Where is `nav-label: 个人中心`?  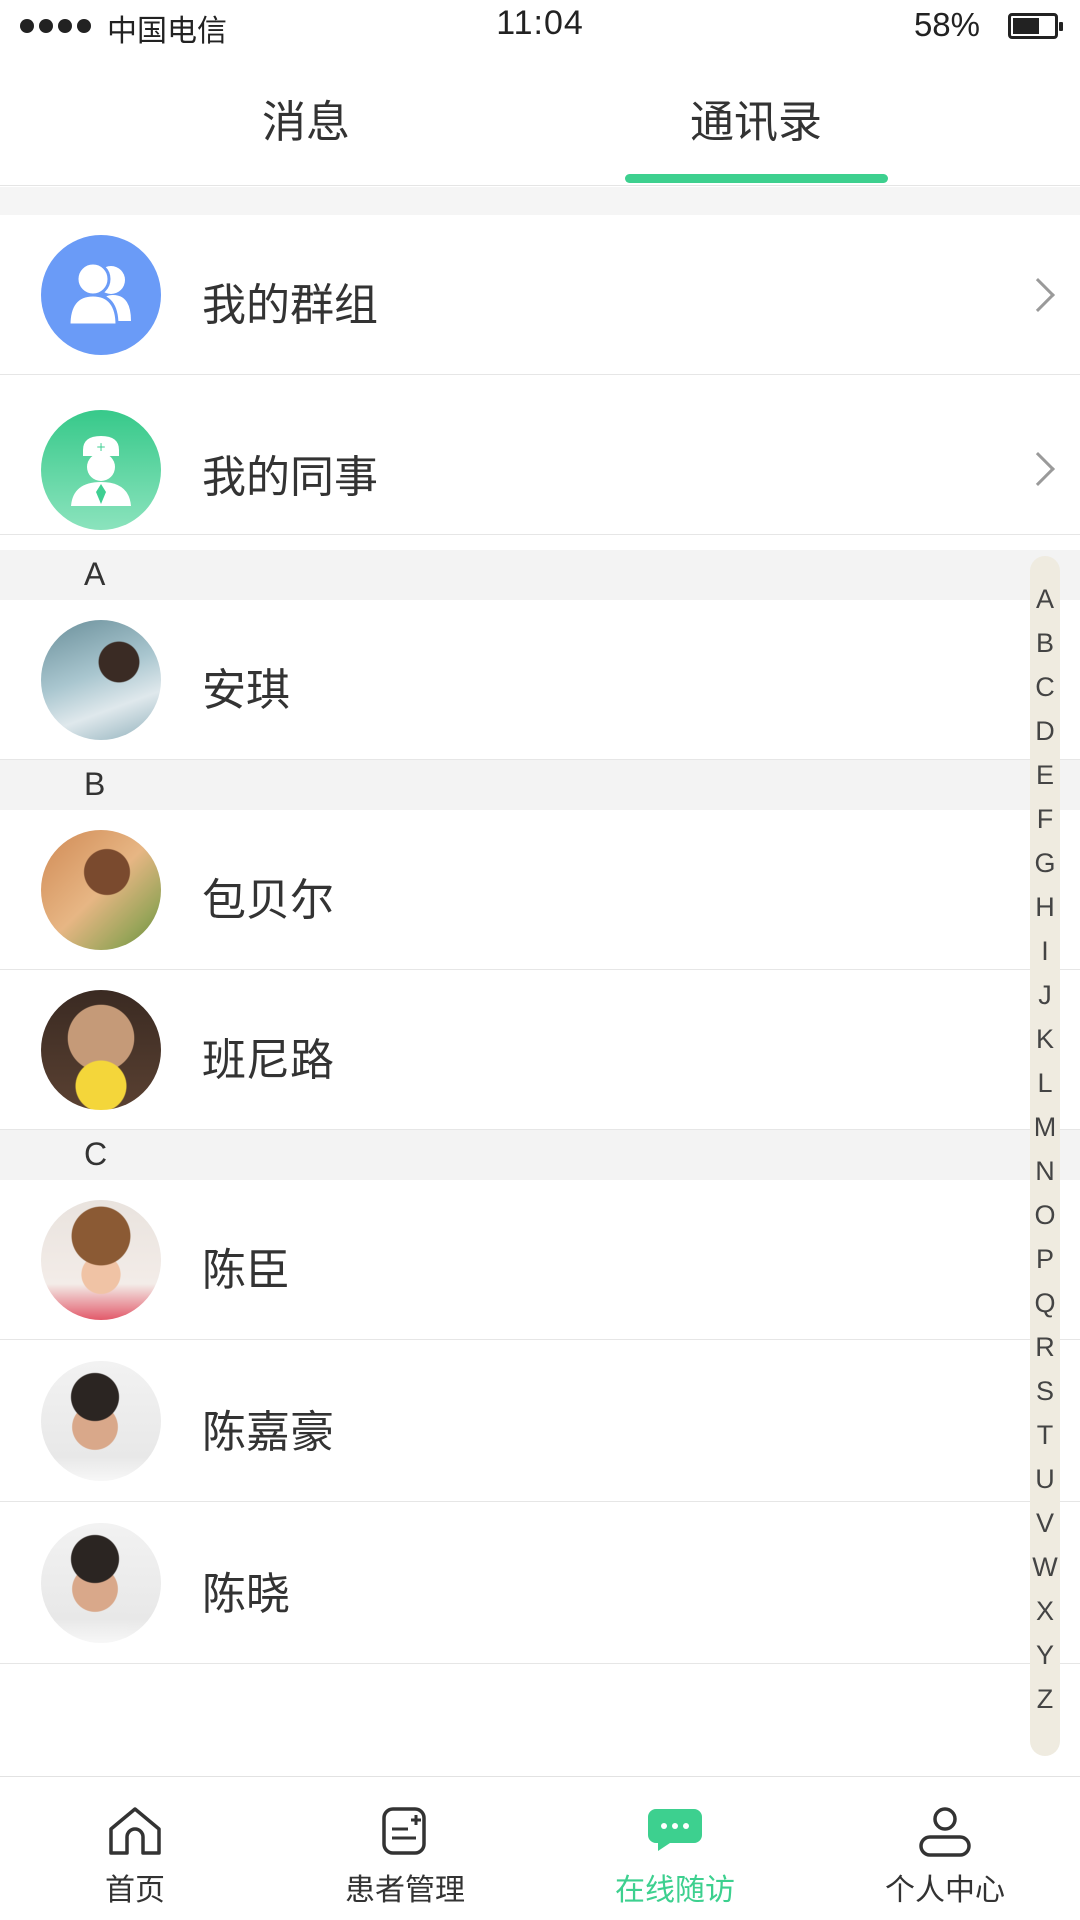 nav-label: 个人中心 is located at coordinates (945, 1890).